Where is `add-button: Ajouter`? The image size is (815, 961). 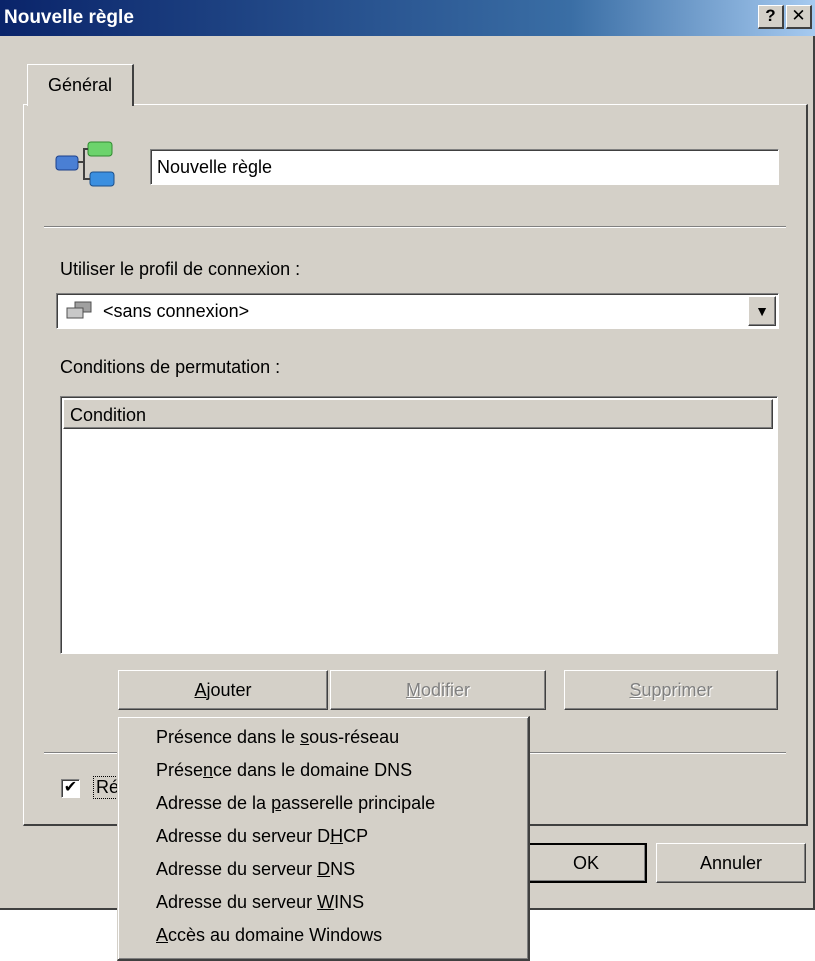
add-button: Ajouter is located at coordinates (223, 690).